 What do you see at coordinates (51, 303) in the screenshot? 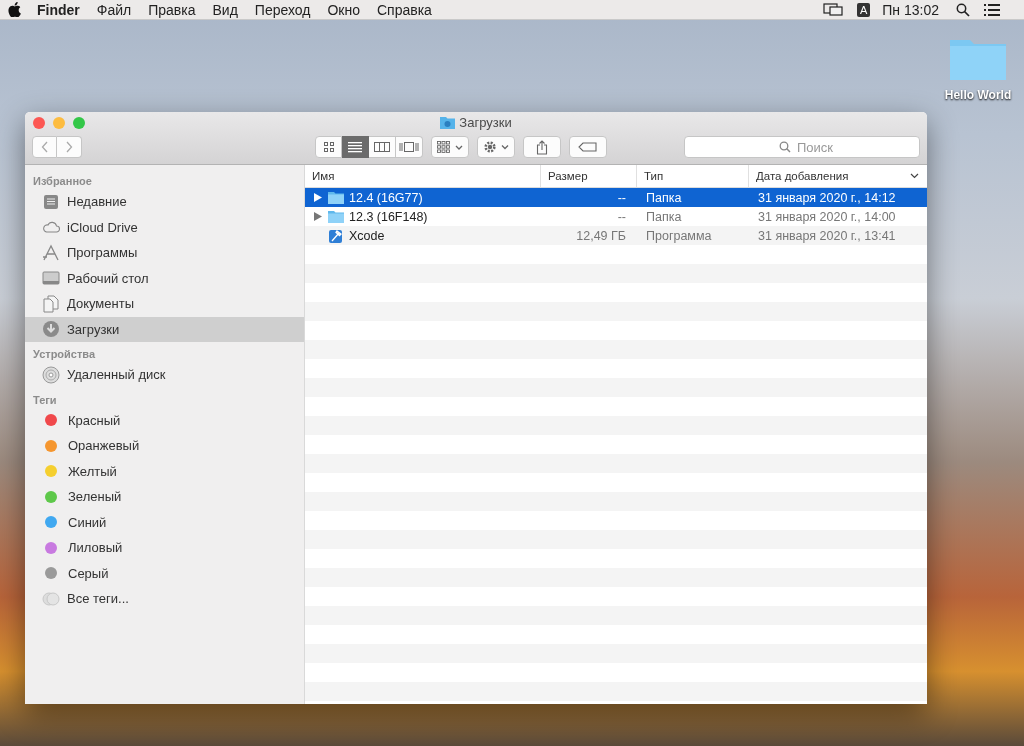
I see `documents-icon` at bounding box center [51, 303].